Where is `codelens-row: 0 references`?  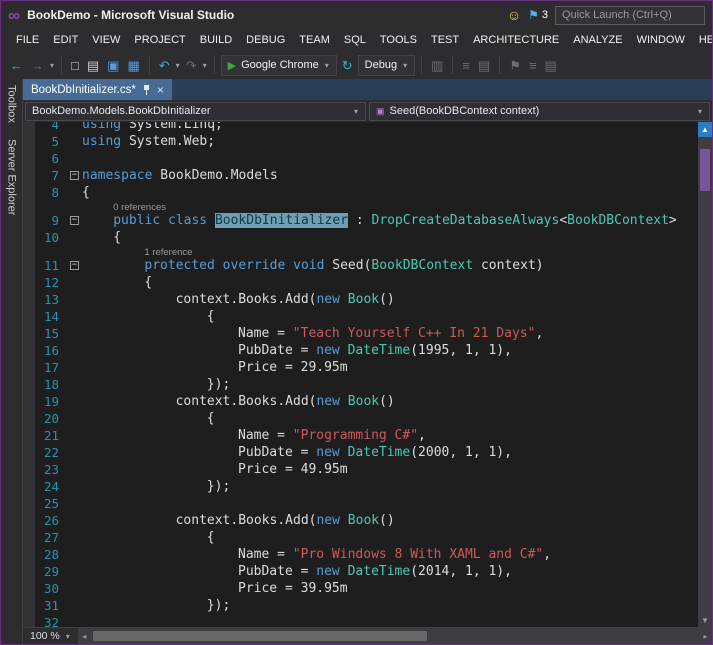
codelens-row: 0 references is located at coordinates (360, 206).